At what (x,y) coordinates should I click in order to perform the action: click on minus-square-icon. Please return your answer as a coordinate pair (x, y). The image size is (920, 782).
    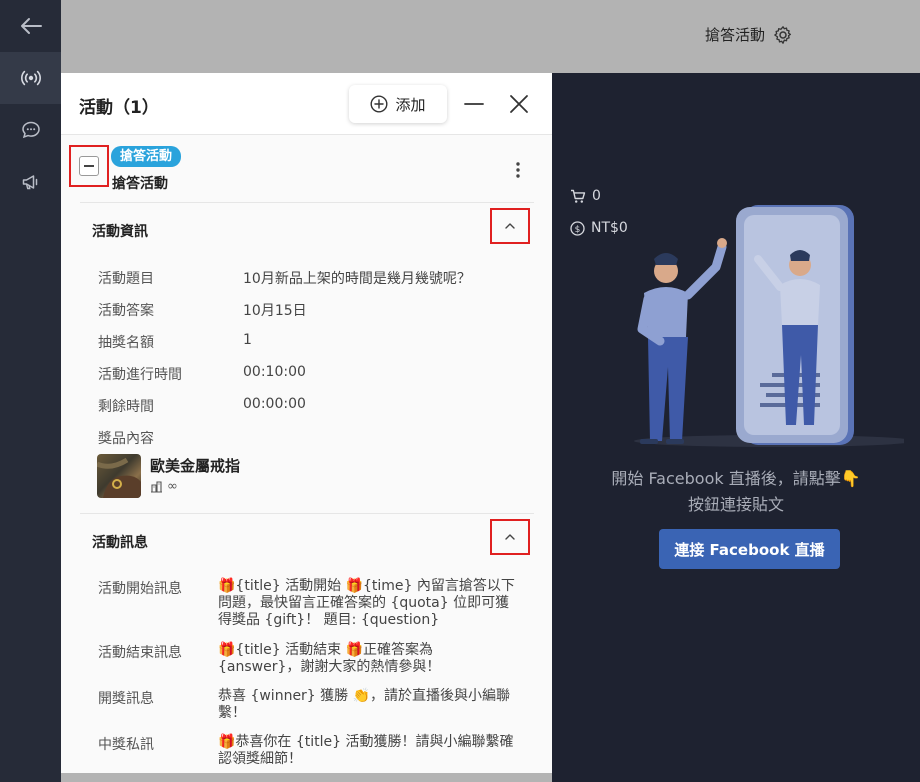
    Looking at the image, I should click on (89, 166).